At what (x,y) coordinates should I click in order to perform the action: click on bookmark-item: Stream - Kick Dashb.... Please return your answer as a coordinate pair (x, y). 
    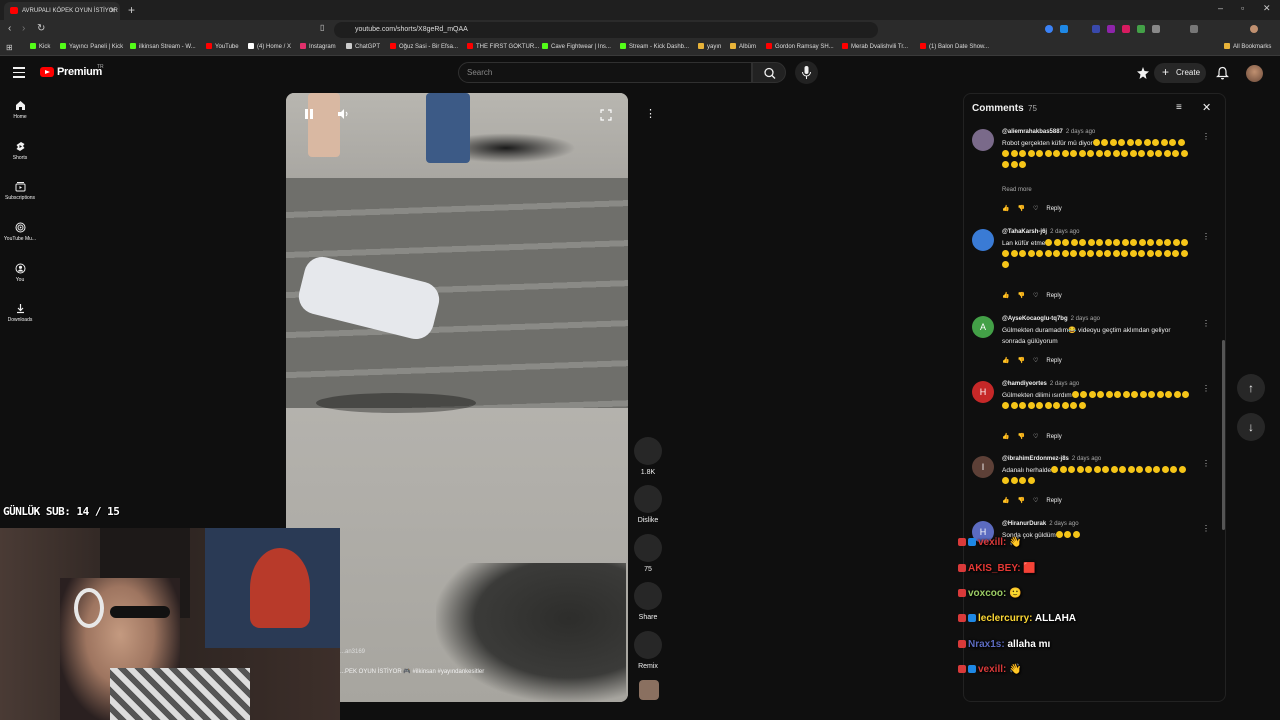
    Looking at the image, I should click on (654, 46).